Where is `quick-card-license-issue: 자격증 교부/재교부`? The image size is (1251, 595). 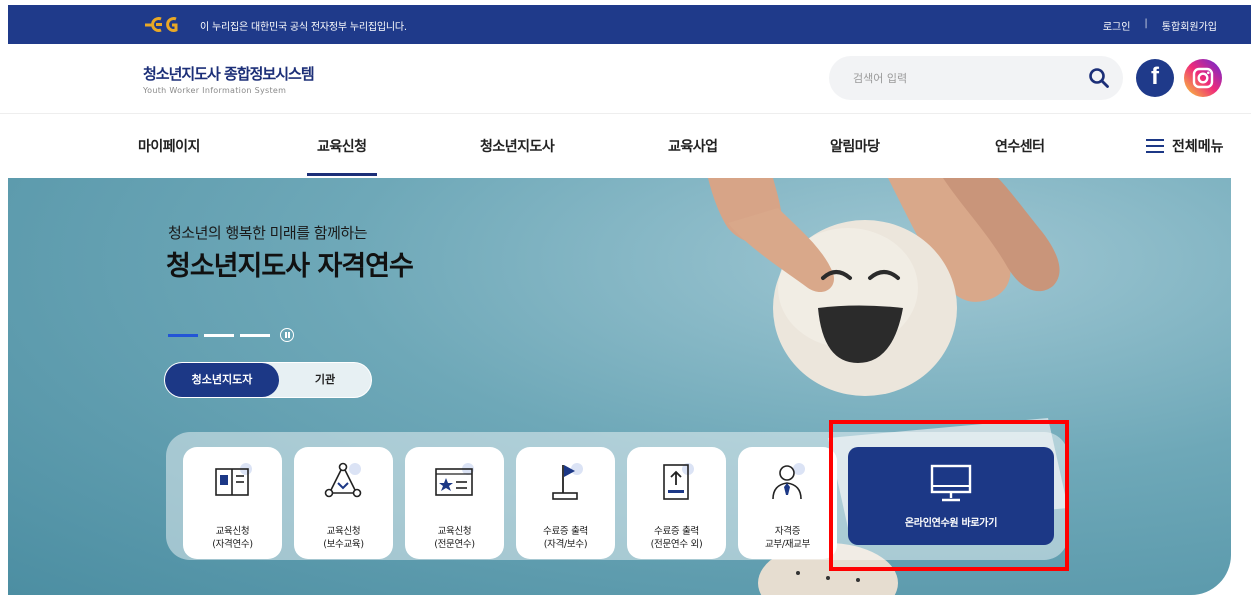 quick-card-license-issue: 자격증 교부/재교부 is located at coordinates (787, 503).